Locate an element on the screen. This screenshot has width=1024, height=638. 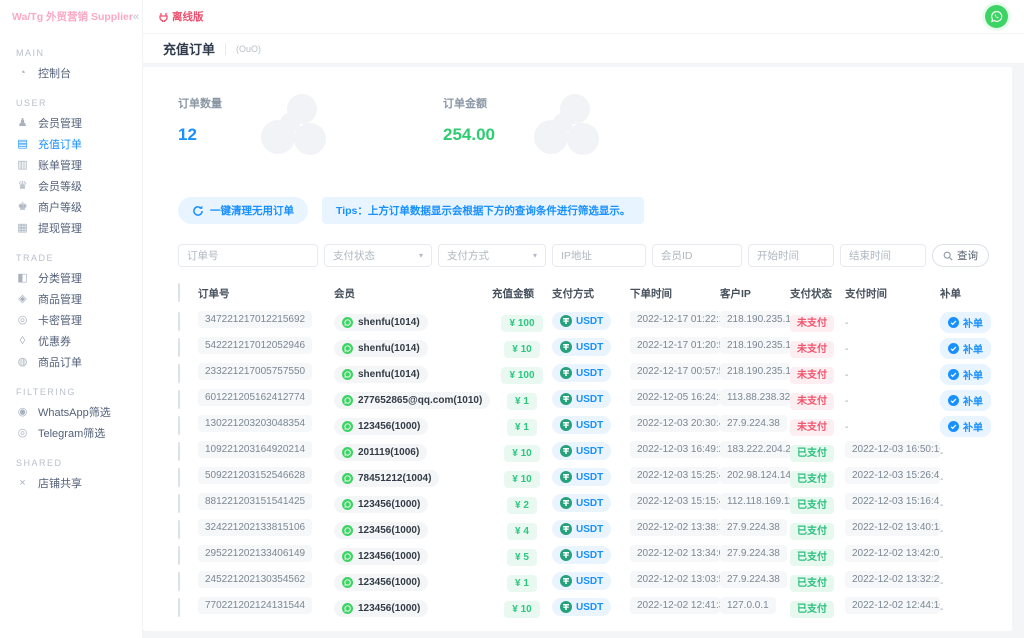
sidebar-item-withdraw: ▦ 提现管理 is located at coordinates (71, 227).